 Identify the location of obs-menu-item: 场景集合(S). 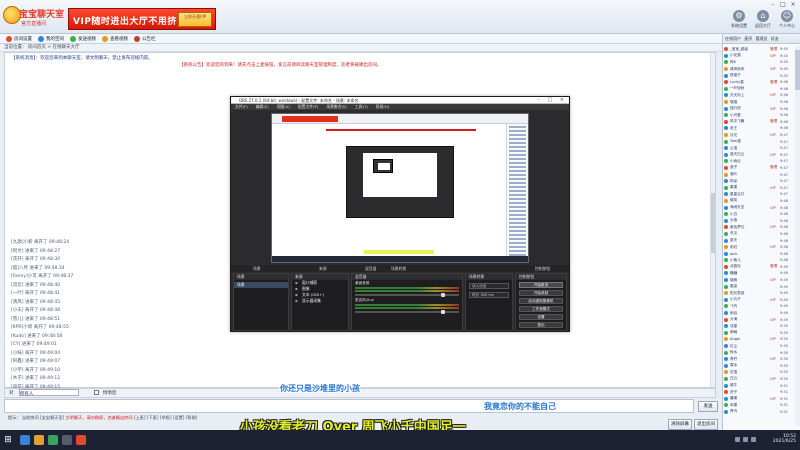
(336, 106).